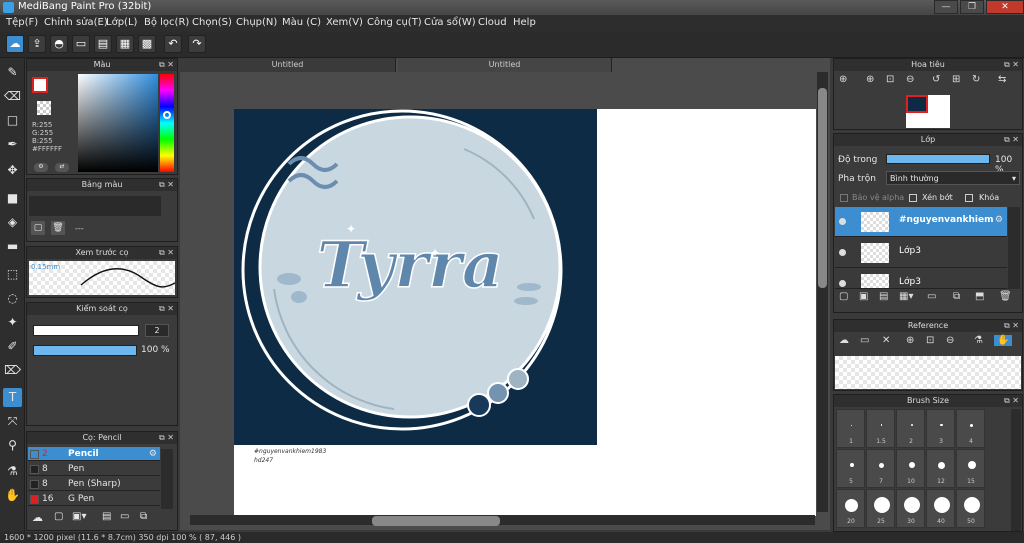 The width and height of the screenshot is (1024, 543). Describe the element at coordinates (969, 198) in the screenshot. I see `lock-checkbox` at that location.